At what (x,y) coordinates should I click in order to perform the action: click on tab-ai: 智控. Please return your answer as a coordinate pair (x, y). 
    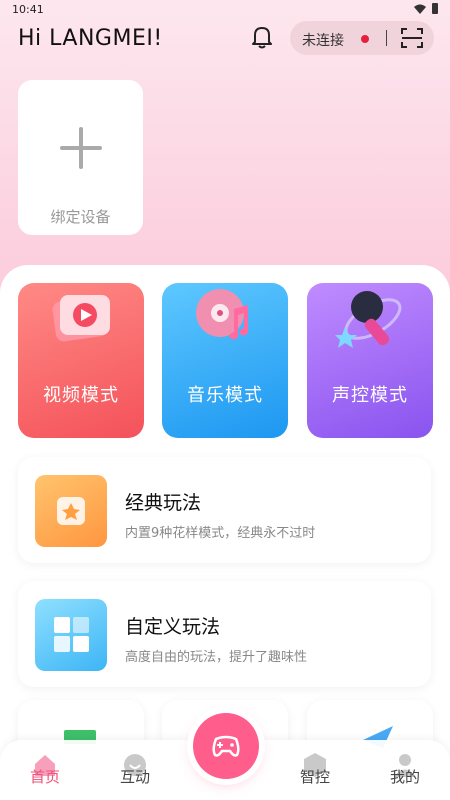
    Looking at the image, I should click on (315, 770).